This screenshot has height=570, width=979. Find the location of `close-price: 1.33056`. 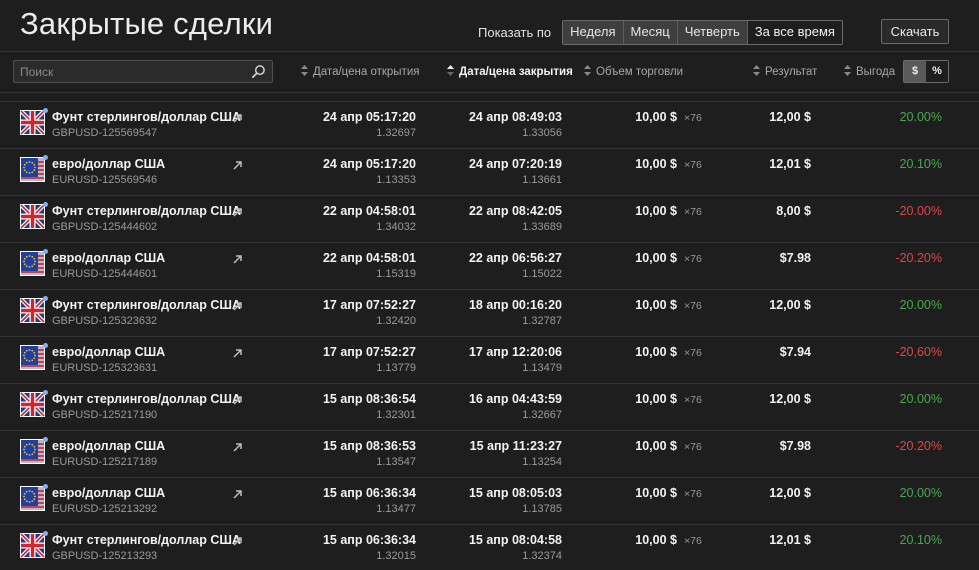

close-price: 1.33056 is located at coordinates (542, 133).